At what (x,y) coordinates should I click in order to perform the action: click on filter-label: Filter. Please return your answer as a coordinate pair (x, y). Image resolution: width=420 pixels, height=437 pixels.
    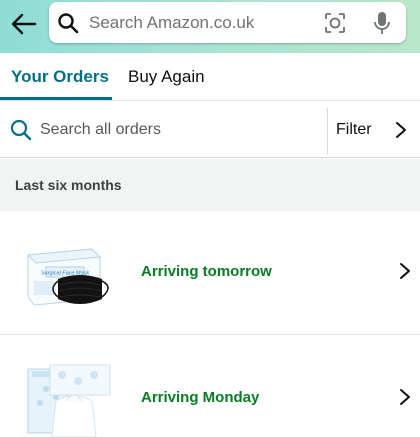
    Looking at the image, I should click on (354, 129).